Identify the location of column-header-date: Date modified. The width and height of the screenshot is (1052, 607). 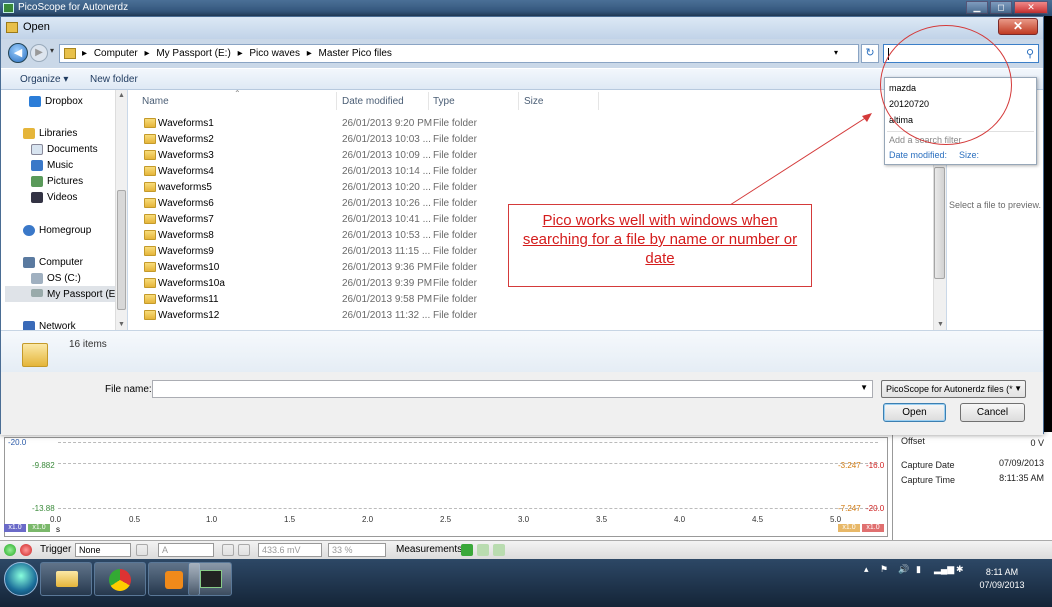
(373, 101).